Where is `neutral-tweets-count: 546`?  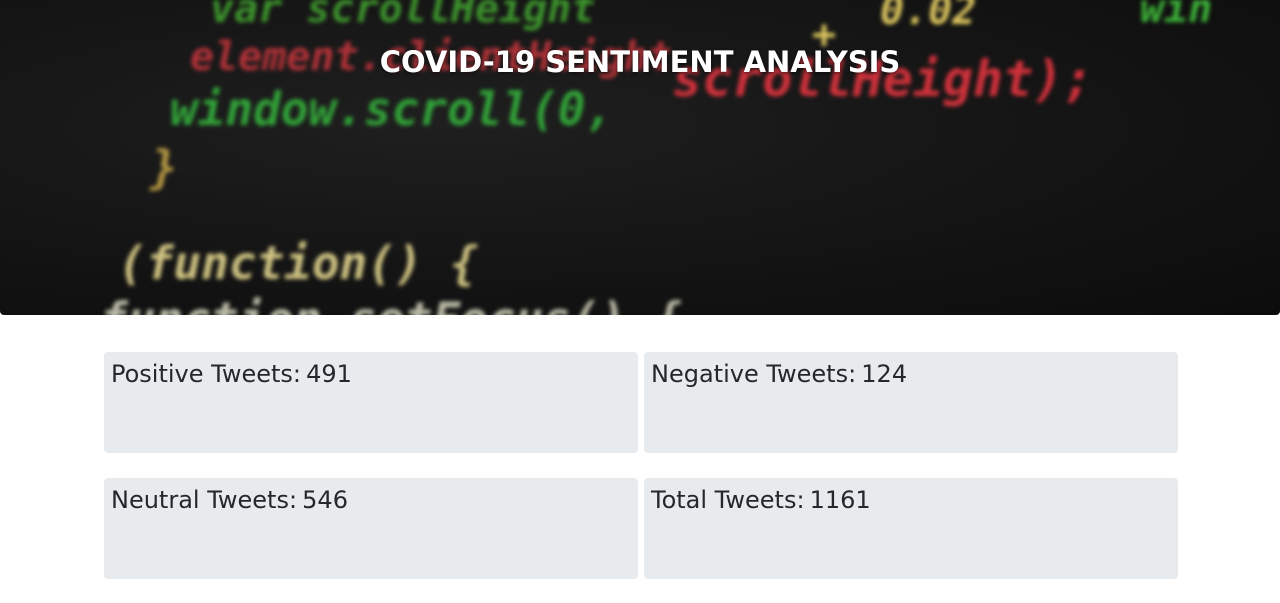 neutral-tweets-count: 546 is located at coordinates (325, 500).